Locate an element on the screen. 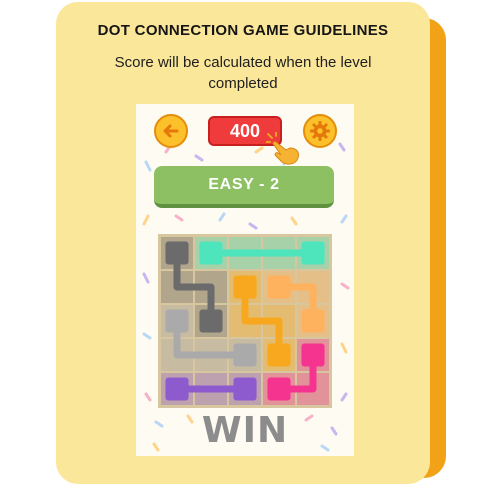 The height and width of the screenshot is (500, 500). back-button is located at coordinates (171, 131).